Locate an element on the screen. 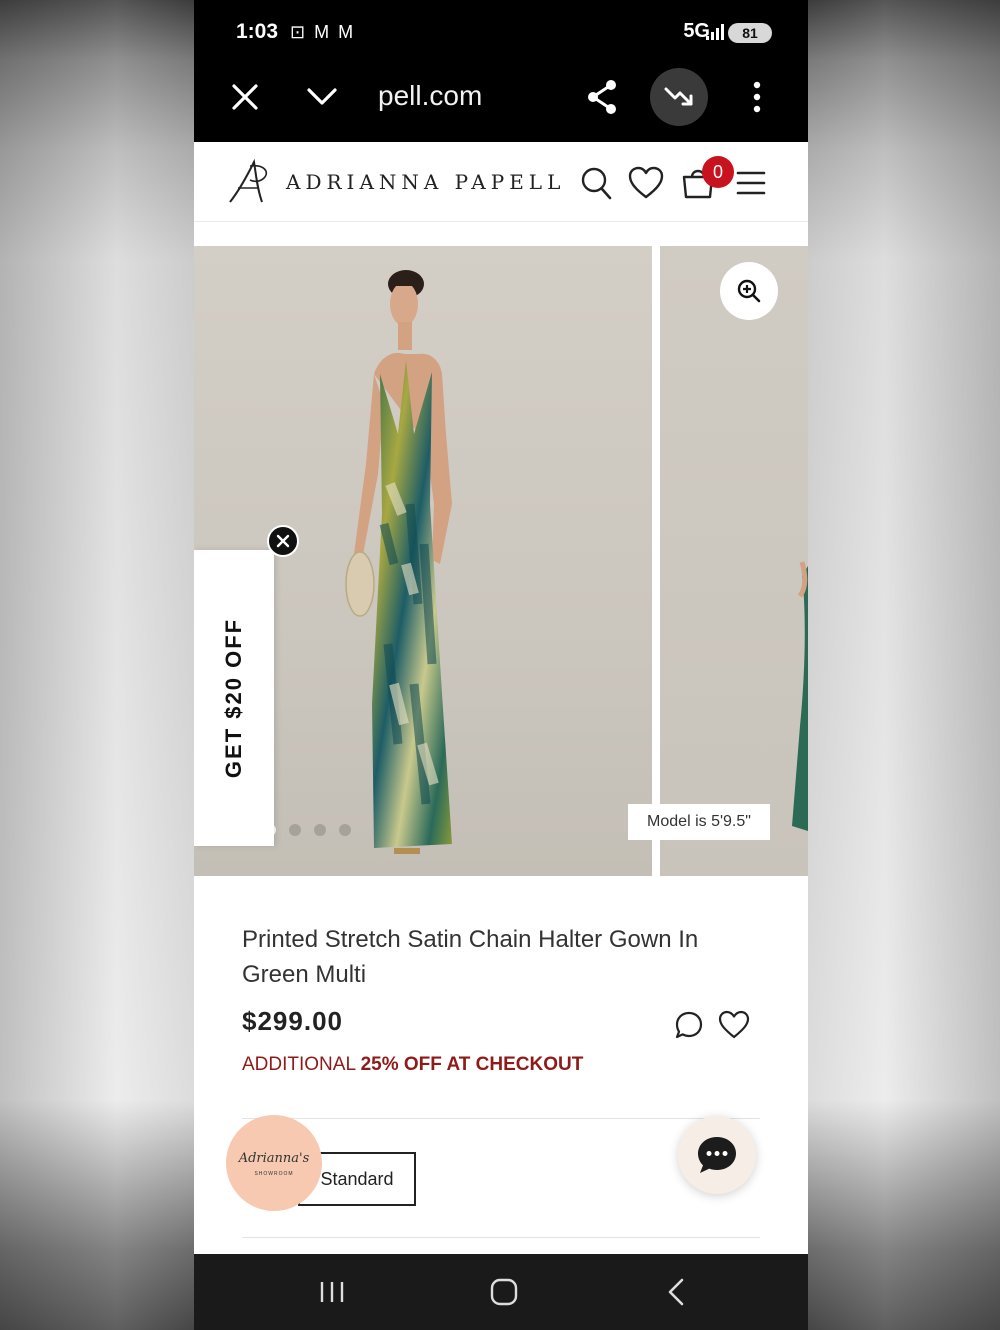 The height and width of the screenshot is (1330, 1000). zoom-in-icon is located at coordinates (749, 291).